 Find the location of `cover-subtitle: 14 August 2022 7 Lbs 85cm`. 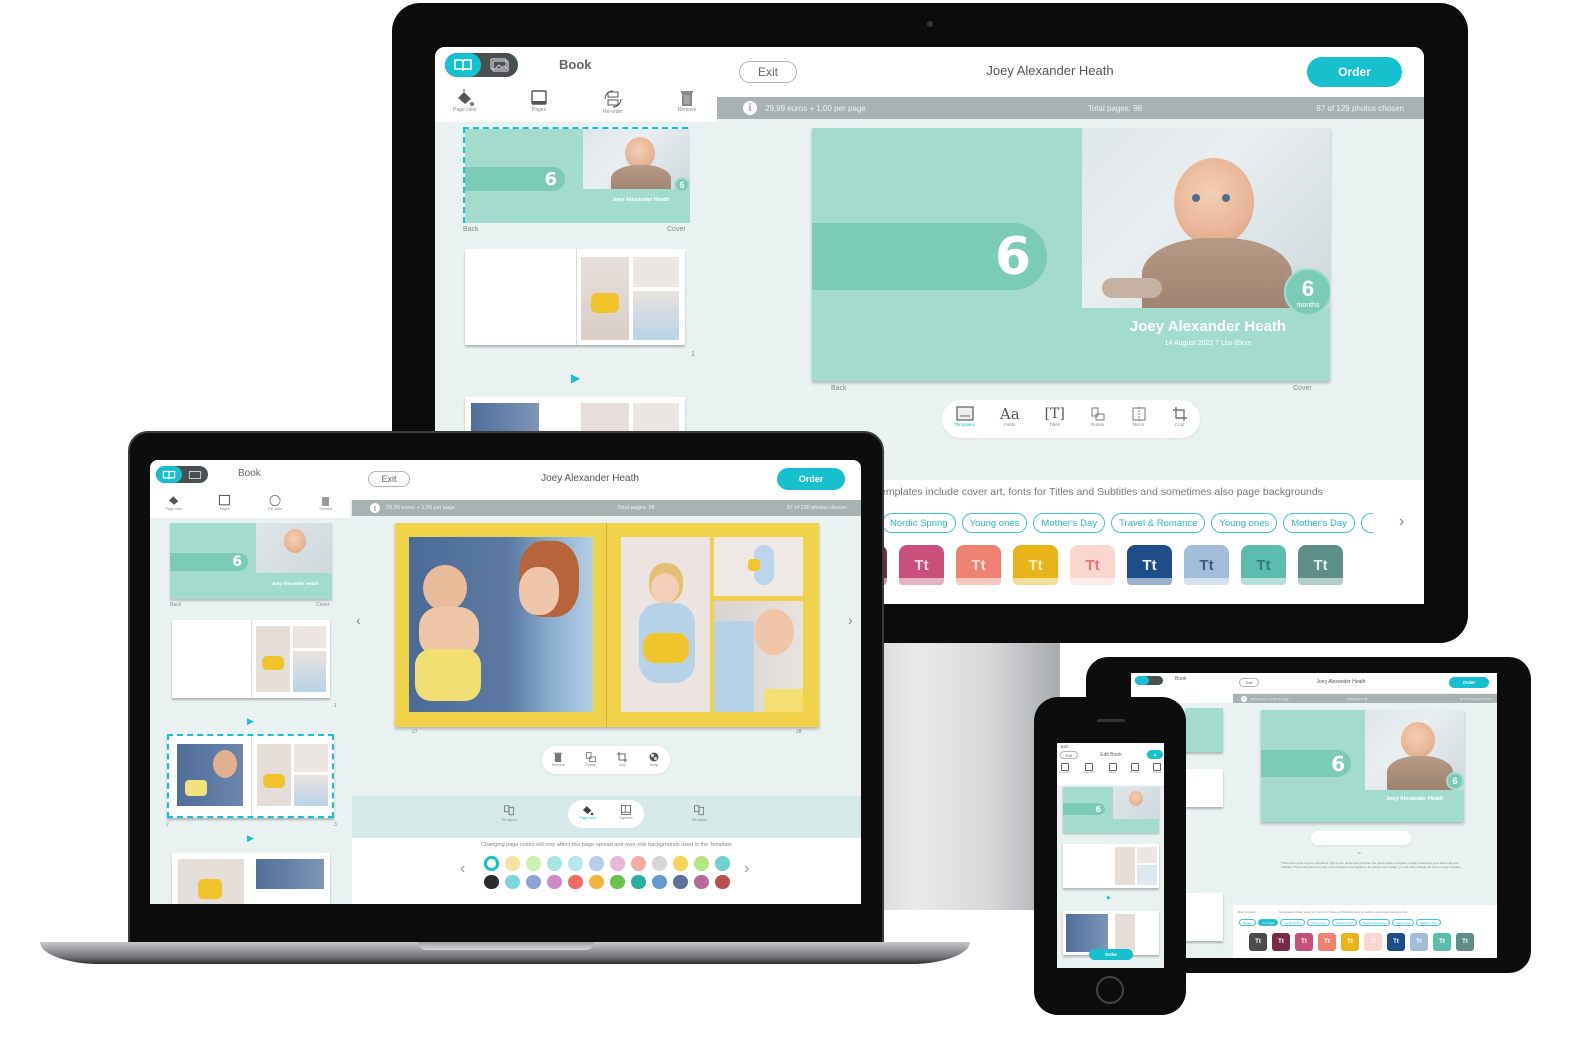

cover-subtitle: 14 August 2022 7 Lbs 85cm is located at coordinates (1206, 343).